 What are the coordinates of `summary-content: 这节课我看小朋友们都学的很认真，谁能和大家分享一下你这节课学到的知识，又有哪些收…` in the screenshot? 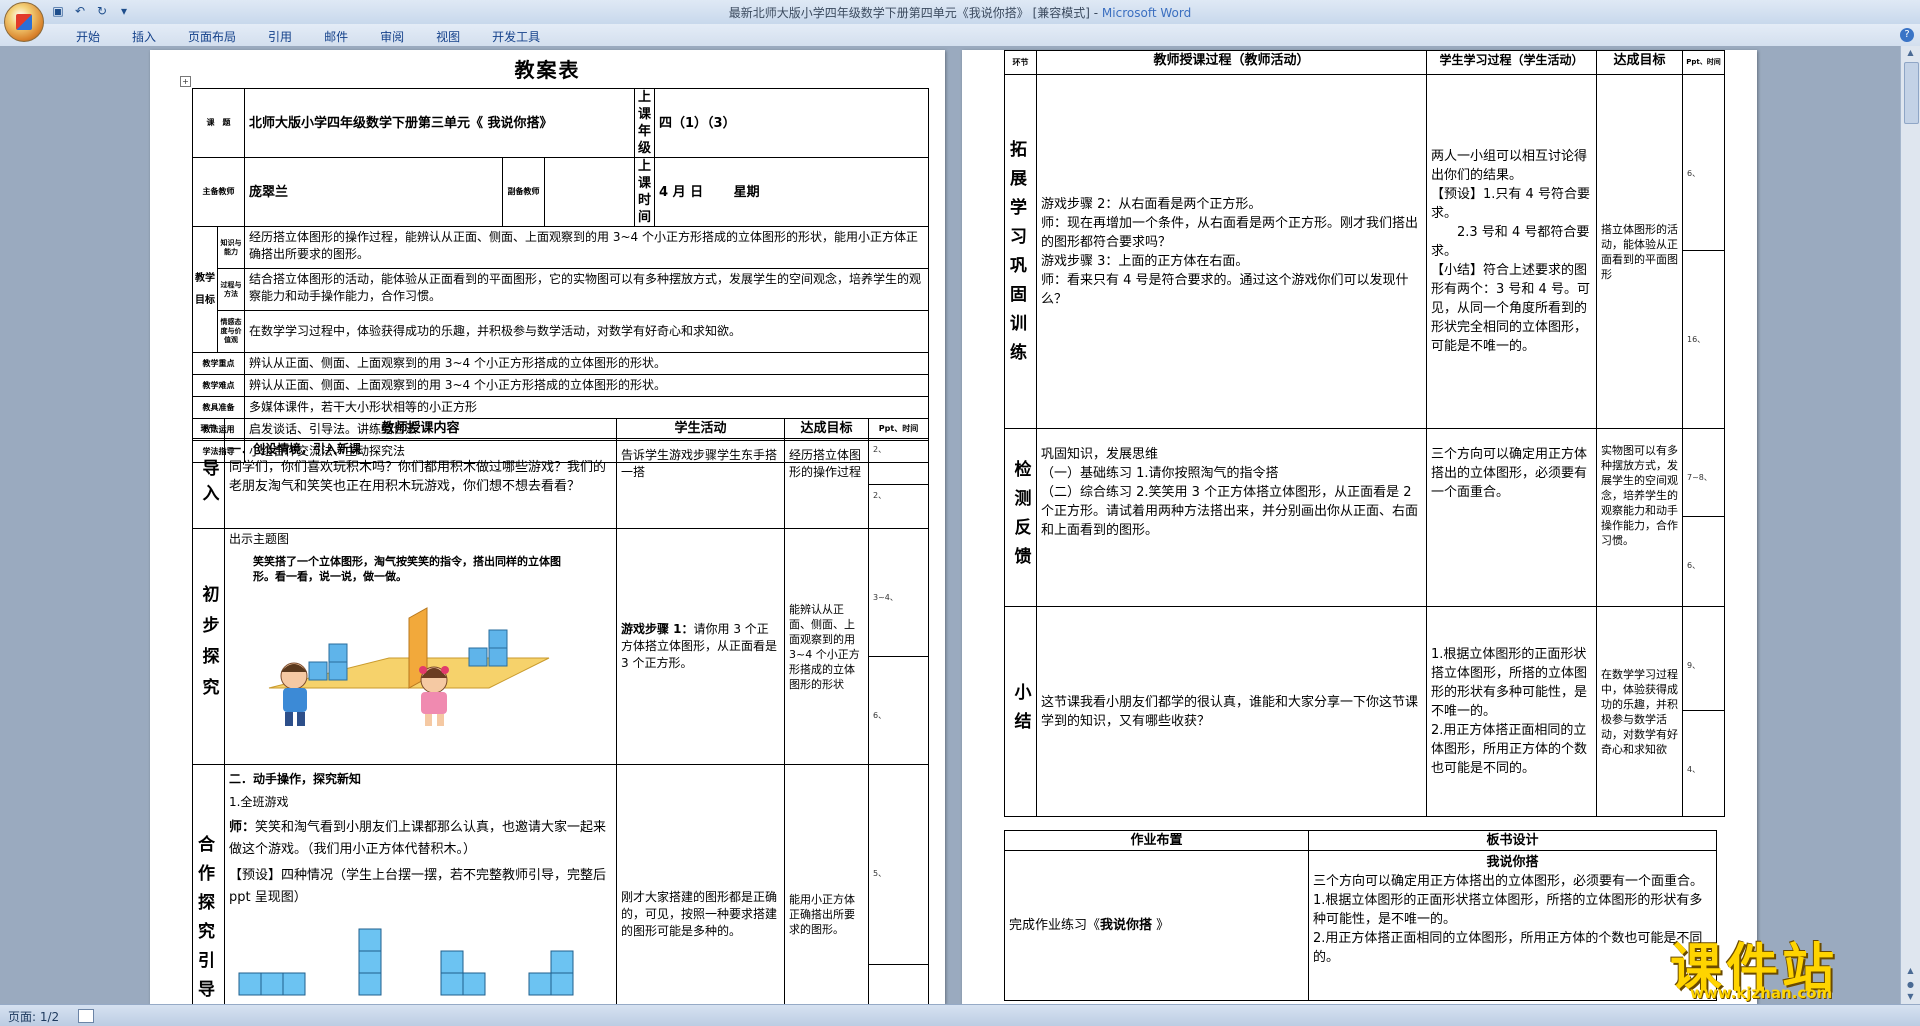 It's located at (1231, 711).